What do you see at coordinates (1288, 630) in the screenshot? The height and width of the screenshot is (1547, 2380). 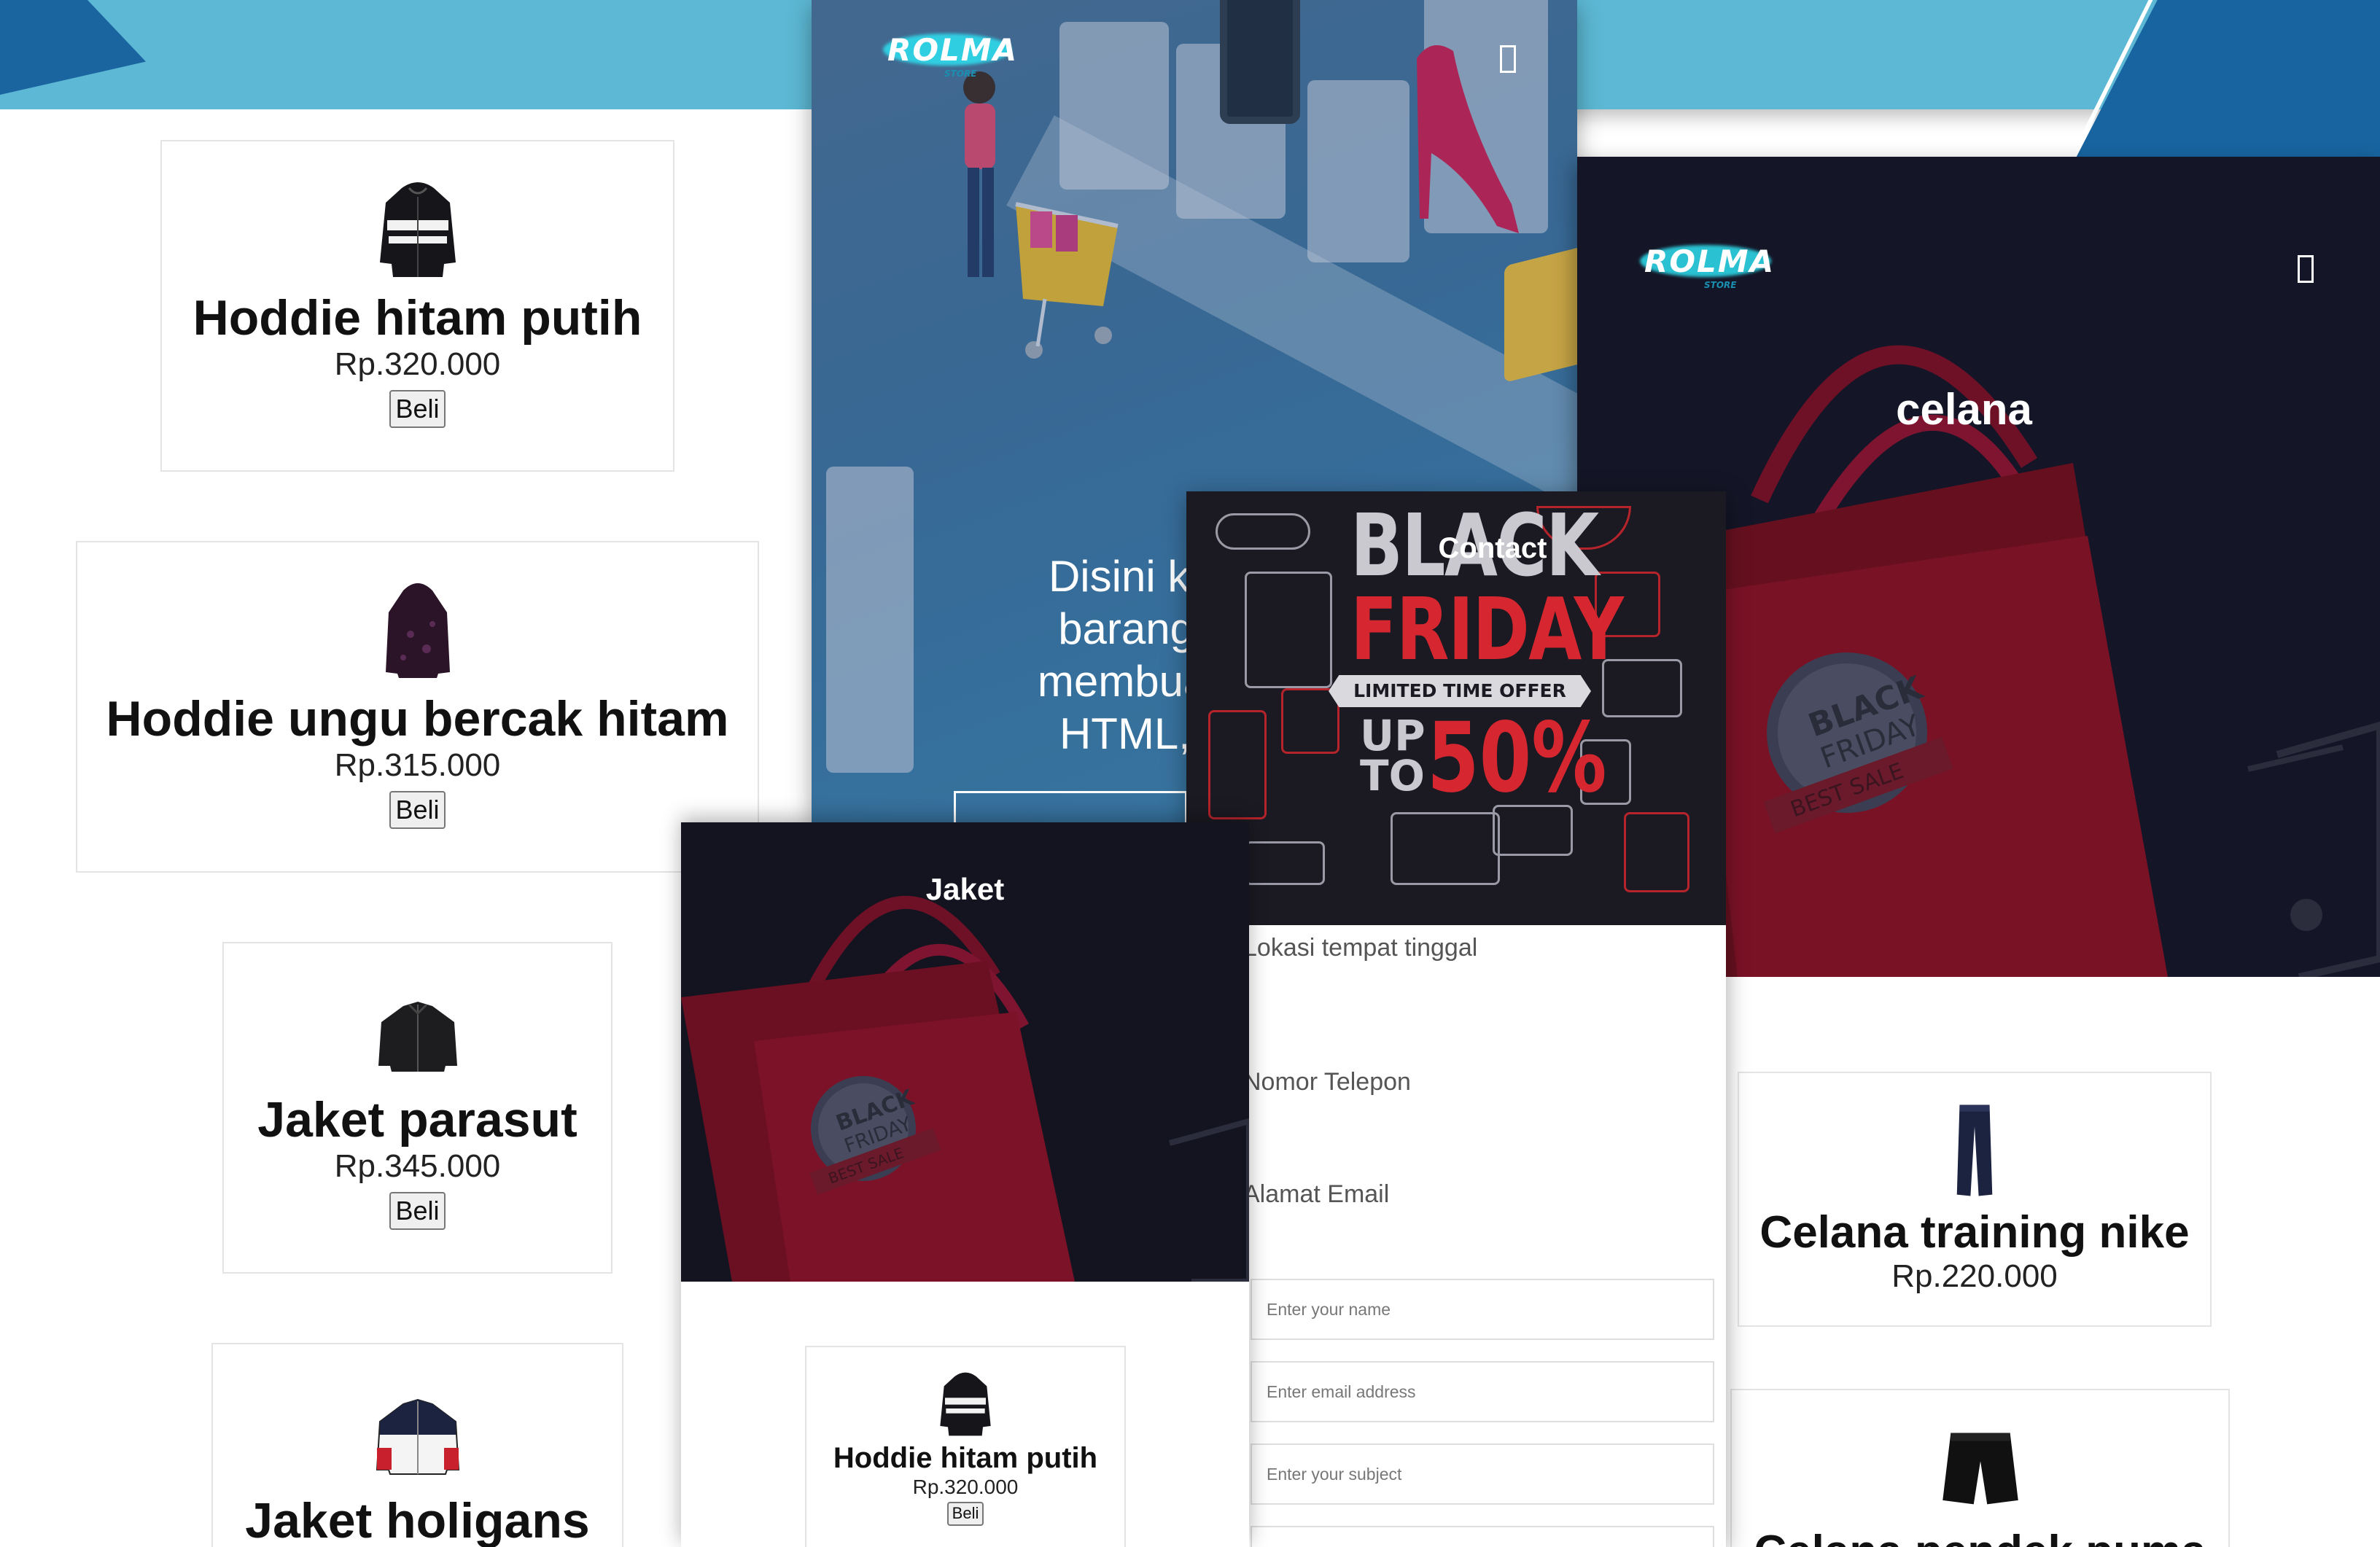 I see `doodle-jacket` at bounding box center [1288, 630].